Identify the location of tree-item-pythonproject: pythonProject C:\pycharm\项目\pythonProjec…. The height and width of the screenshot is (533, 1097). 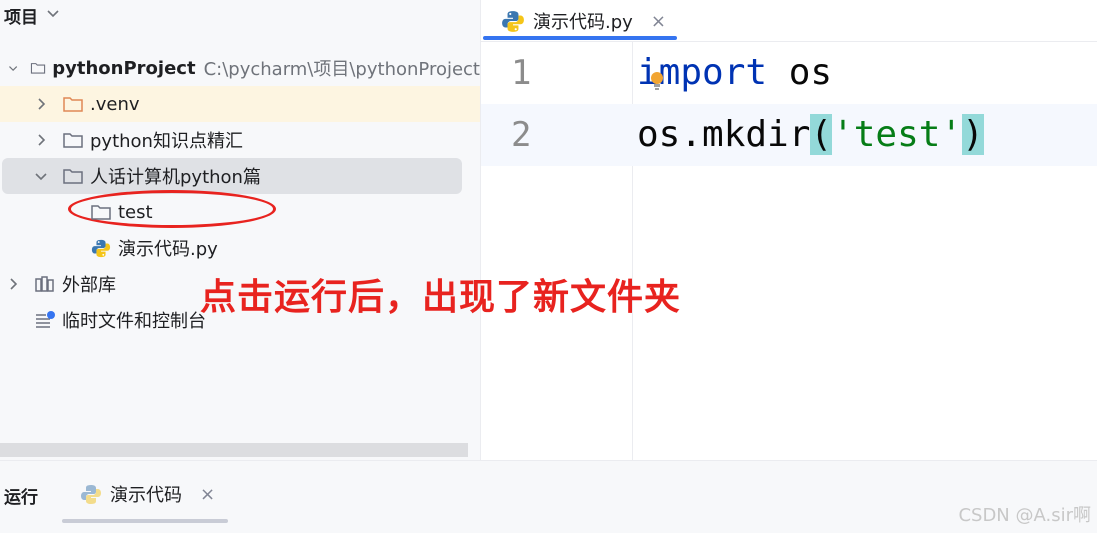
(240, 68).